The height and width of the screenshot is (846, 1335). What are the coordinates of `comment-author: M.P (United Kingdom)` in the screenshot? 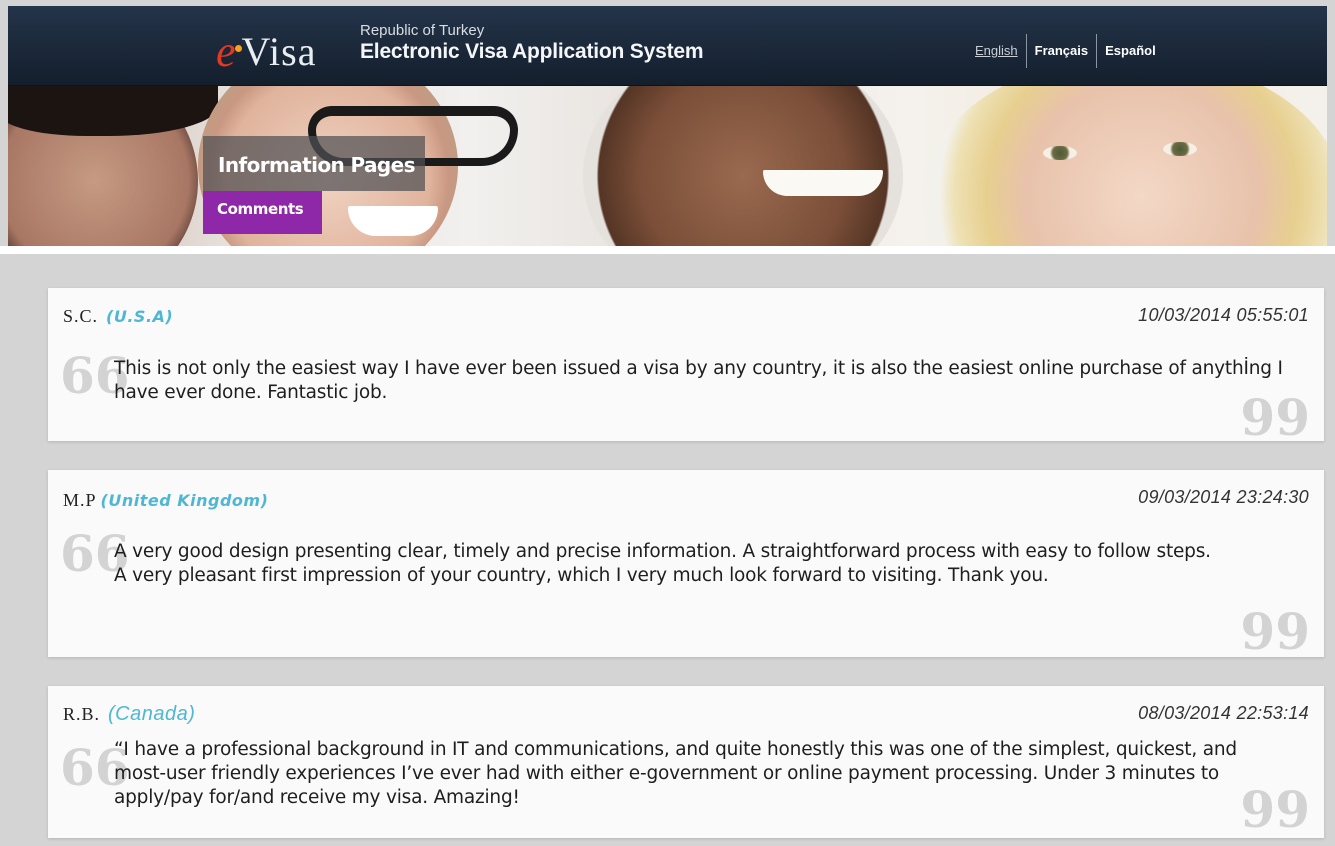 It's located at (165, 500).